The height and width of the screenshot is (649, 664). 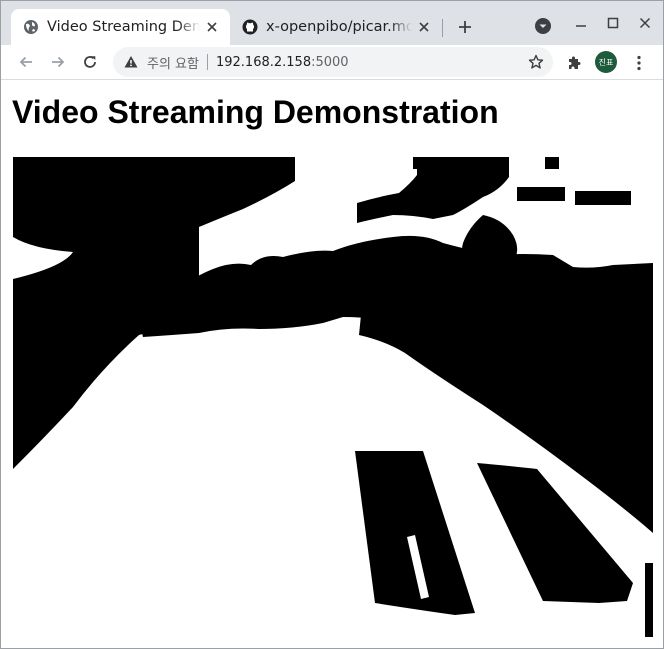 I want to click on arrow-left-icon, so click(x=25, y=62).